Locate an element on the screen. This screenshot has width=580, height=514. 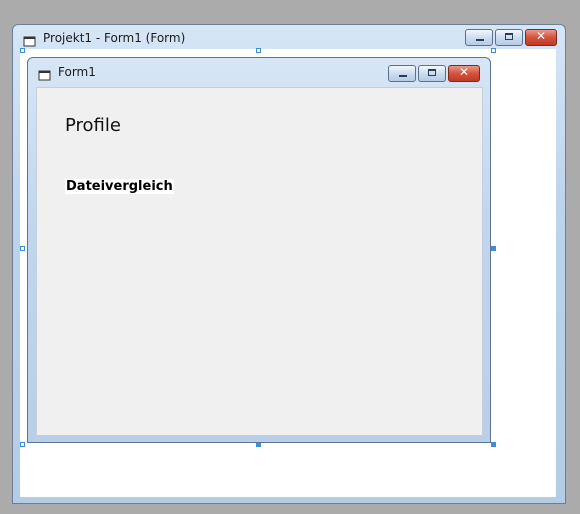
resize-handle-right is located at coordinates (493, 248).